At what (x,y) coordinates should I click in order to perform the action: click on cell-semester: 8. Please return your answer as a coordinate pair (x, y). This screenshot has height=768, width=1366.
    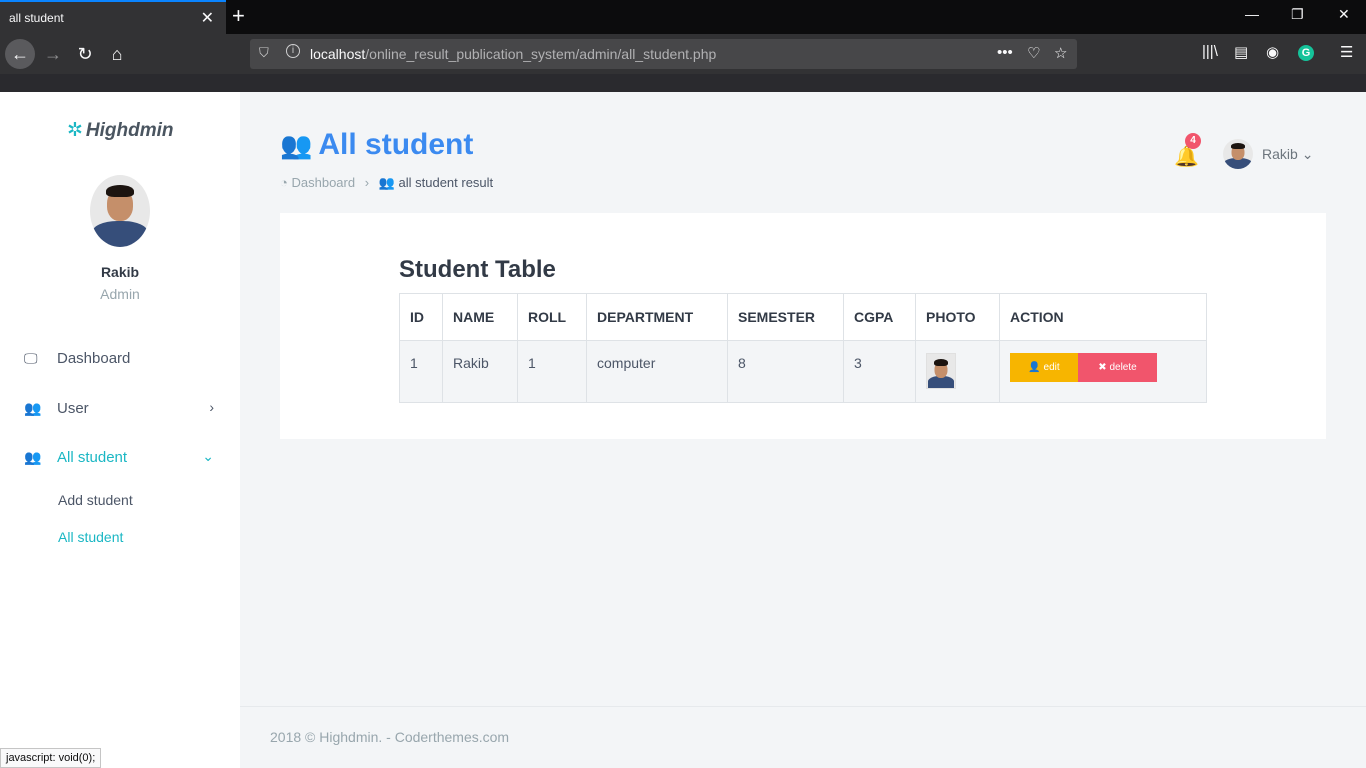
    Looking at the image, I should click on (785, 371).